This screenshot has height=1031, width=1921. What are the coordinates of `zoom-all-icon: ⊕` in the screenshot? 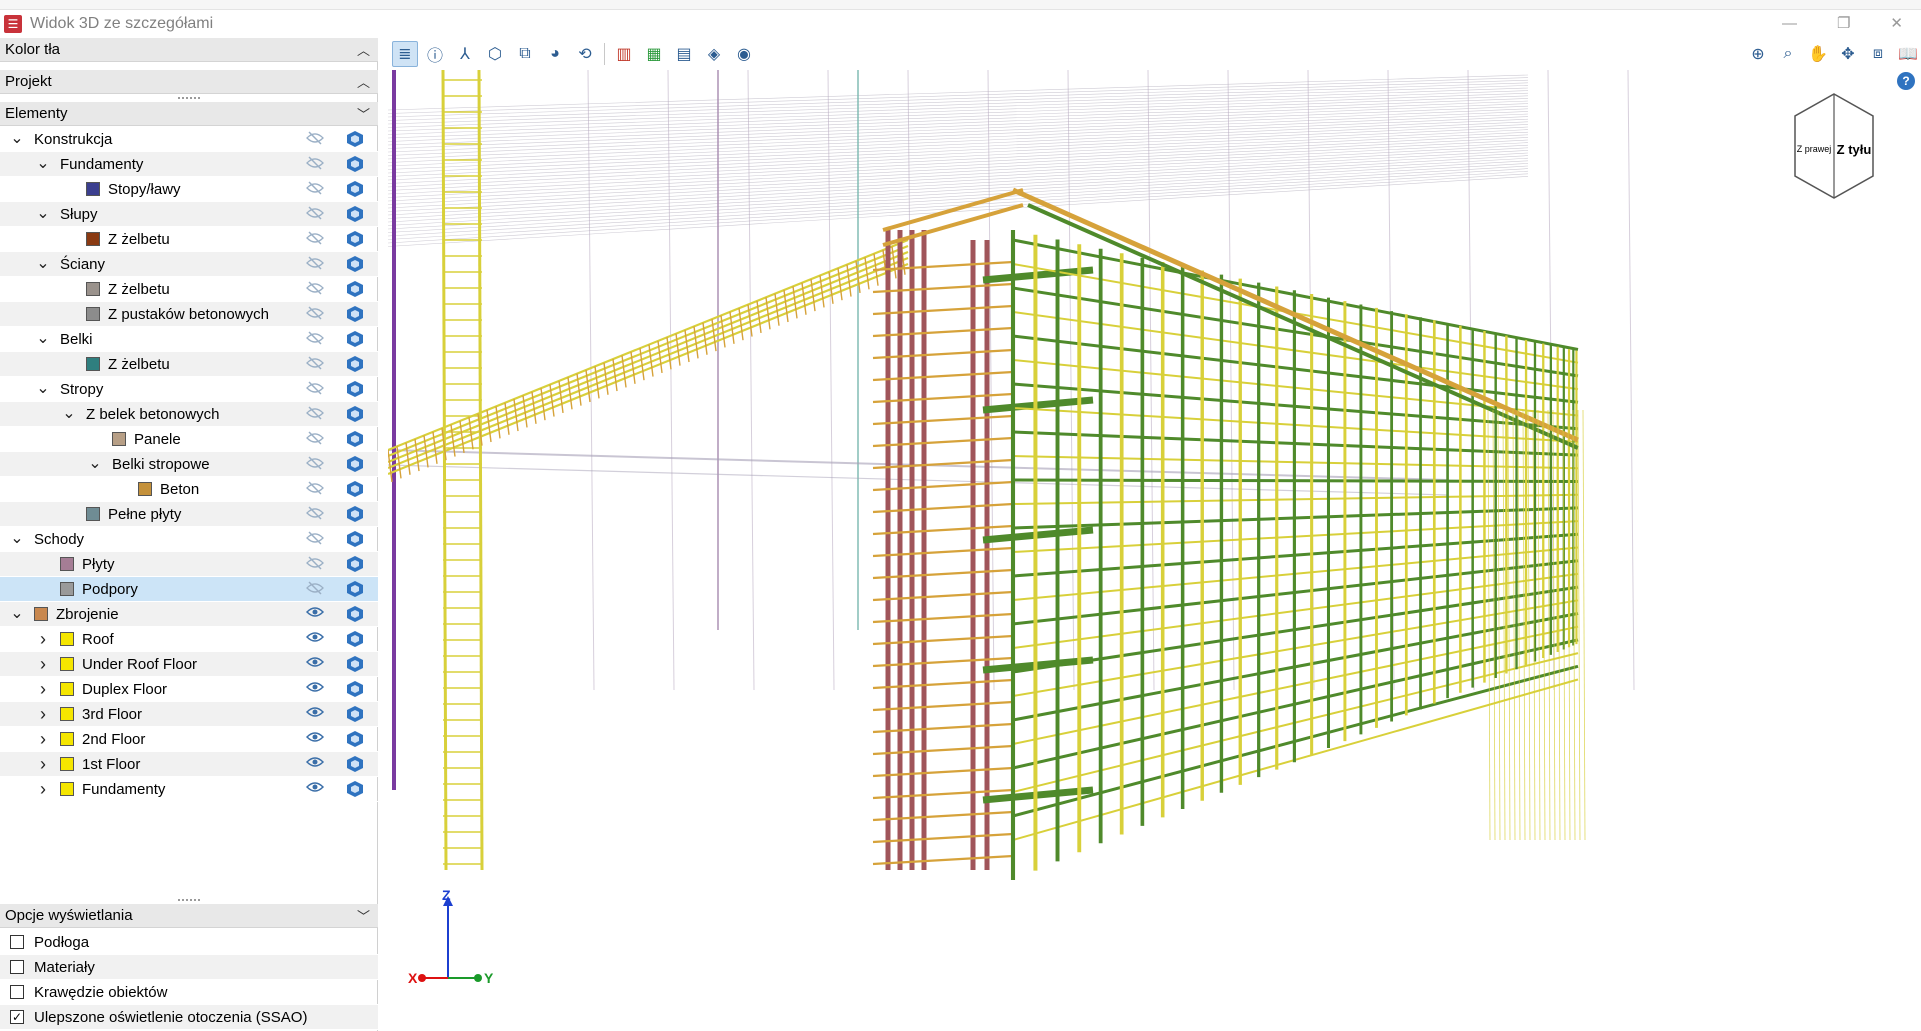 It's located at (1758, 54).